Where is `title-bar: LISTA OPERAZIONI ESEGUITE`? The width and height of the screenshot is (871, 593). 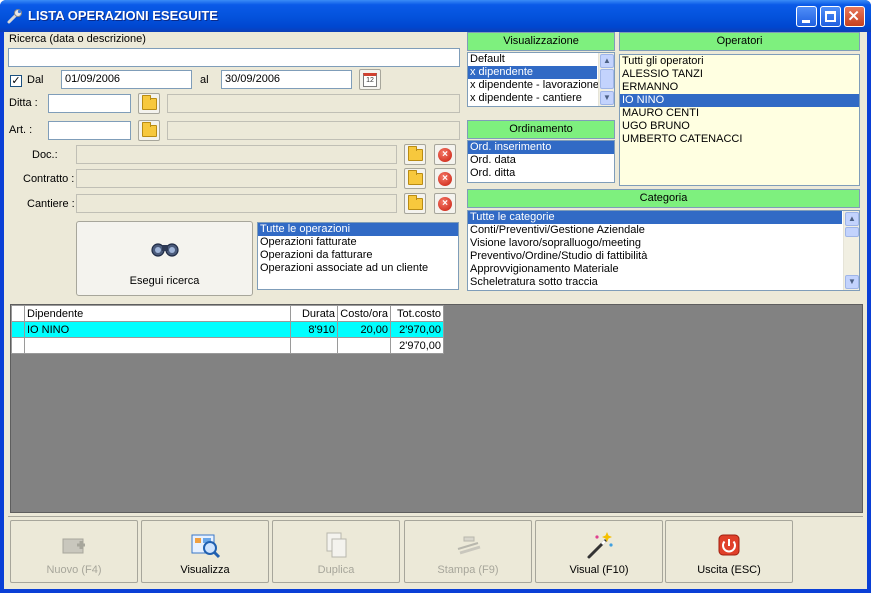
title-bar: LISTA OPERAZIONI ESEGUITE is located at coordinates (435, 16).